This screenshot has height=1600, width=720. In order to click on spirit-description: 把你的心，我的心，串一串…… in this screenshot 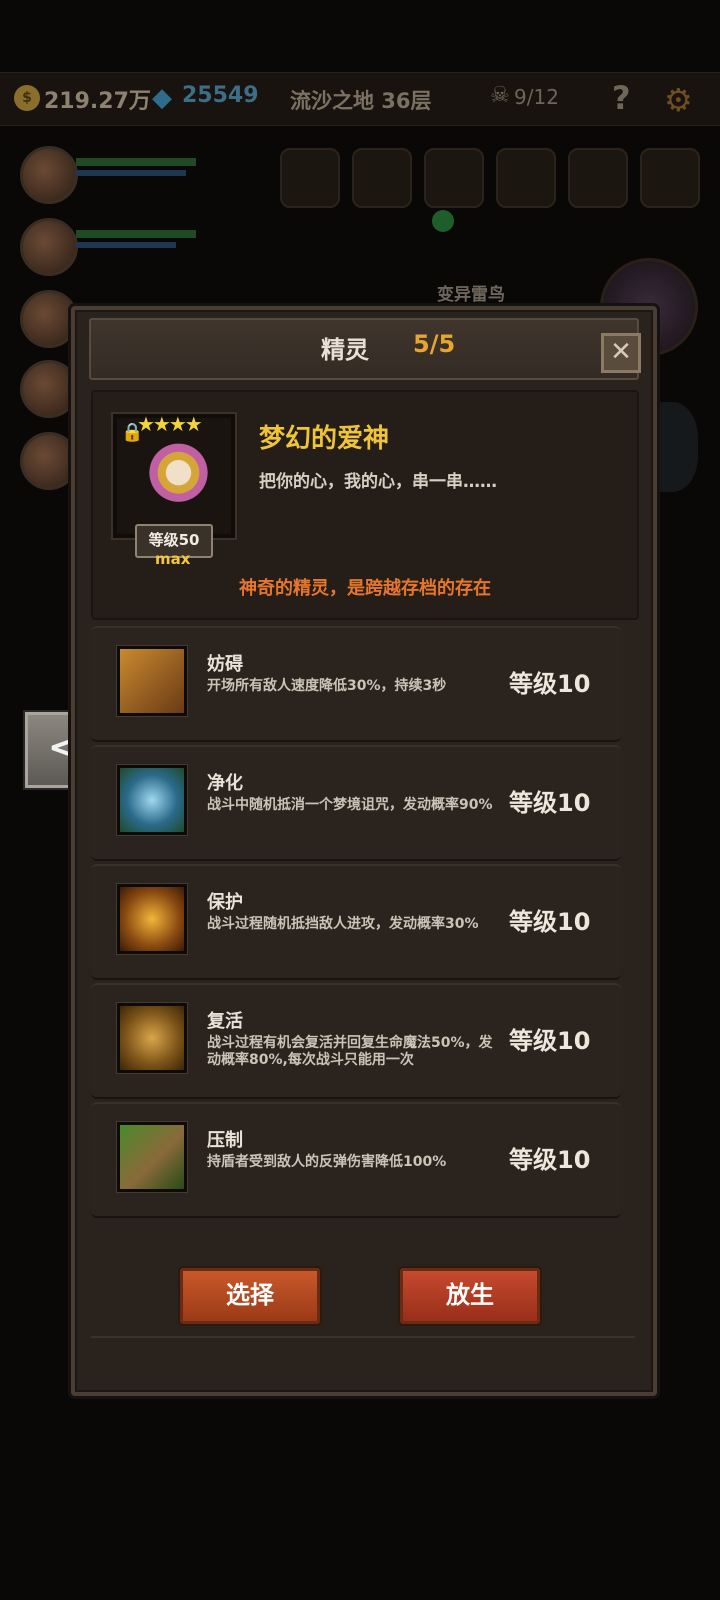, I will do `click(378, 482)`.